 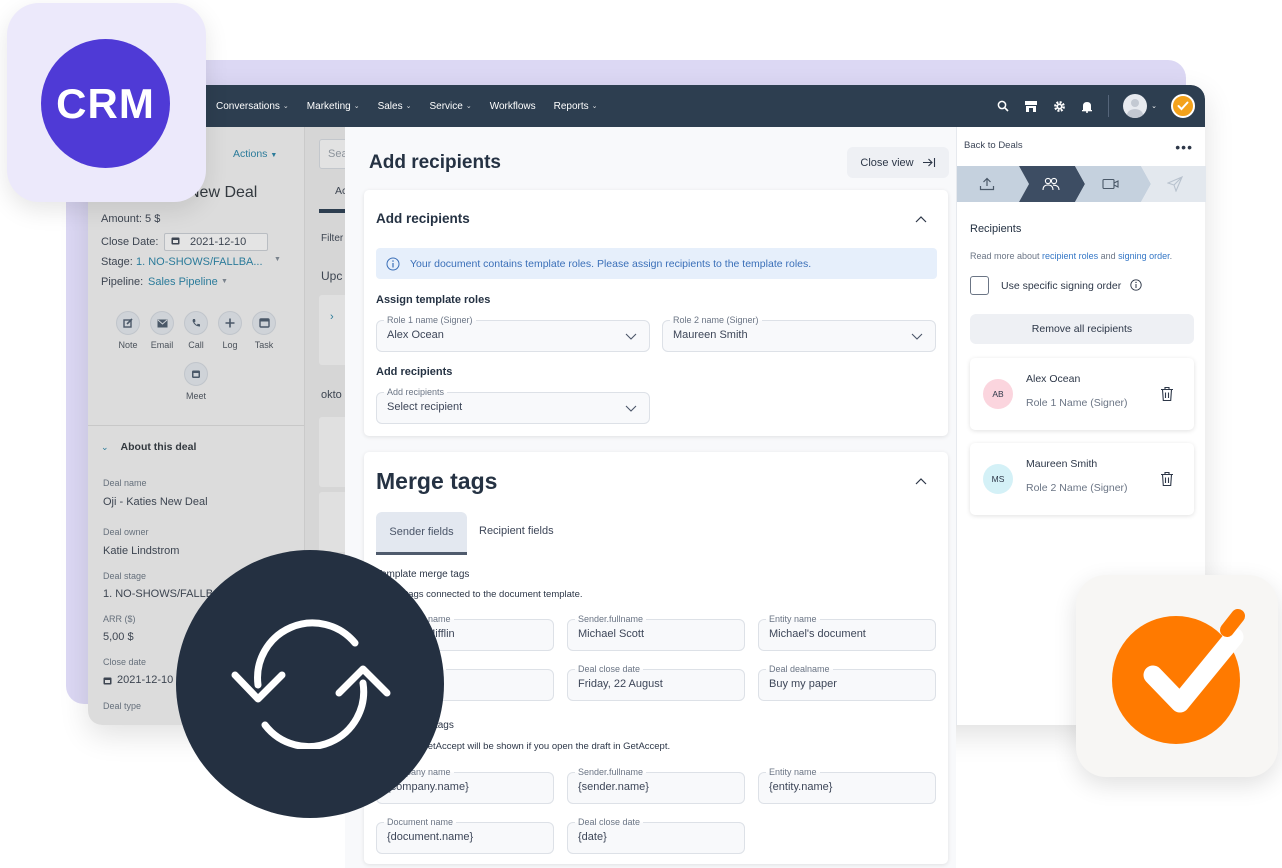 I want to click on field-label: Sender.fullname, so click(x=611, y=619).